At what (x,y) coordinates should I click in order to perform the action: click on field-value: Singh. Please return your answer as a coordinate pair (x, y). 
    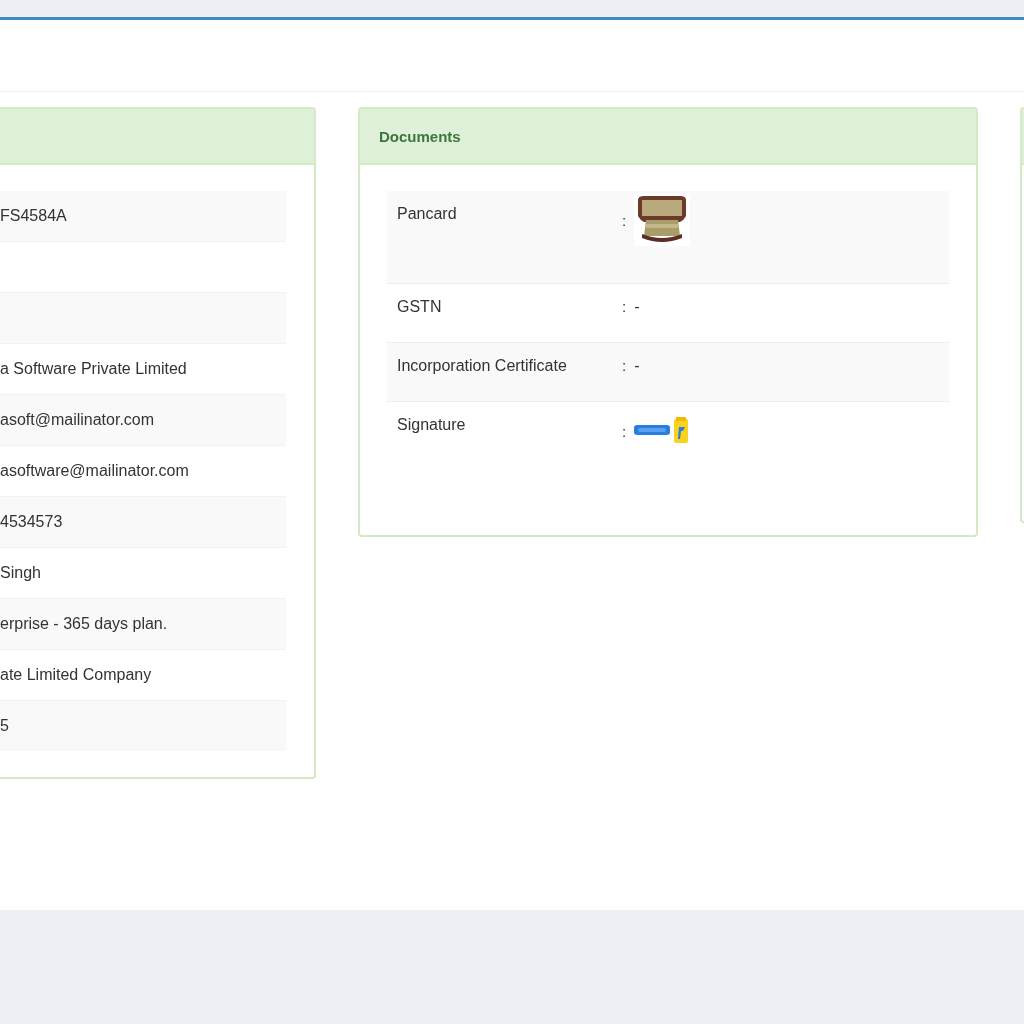
    Looking at the image, I should click on (20, 573).